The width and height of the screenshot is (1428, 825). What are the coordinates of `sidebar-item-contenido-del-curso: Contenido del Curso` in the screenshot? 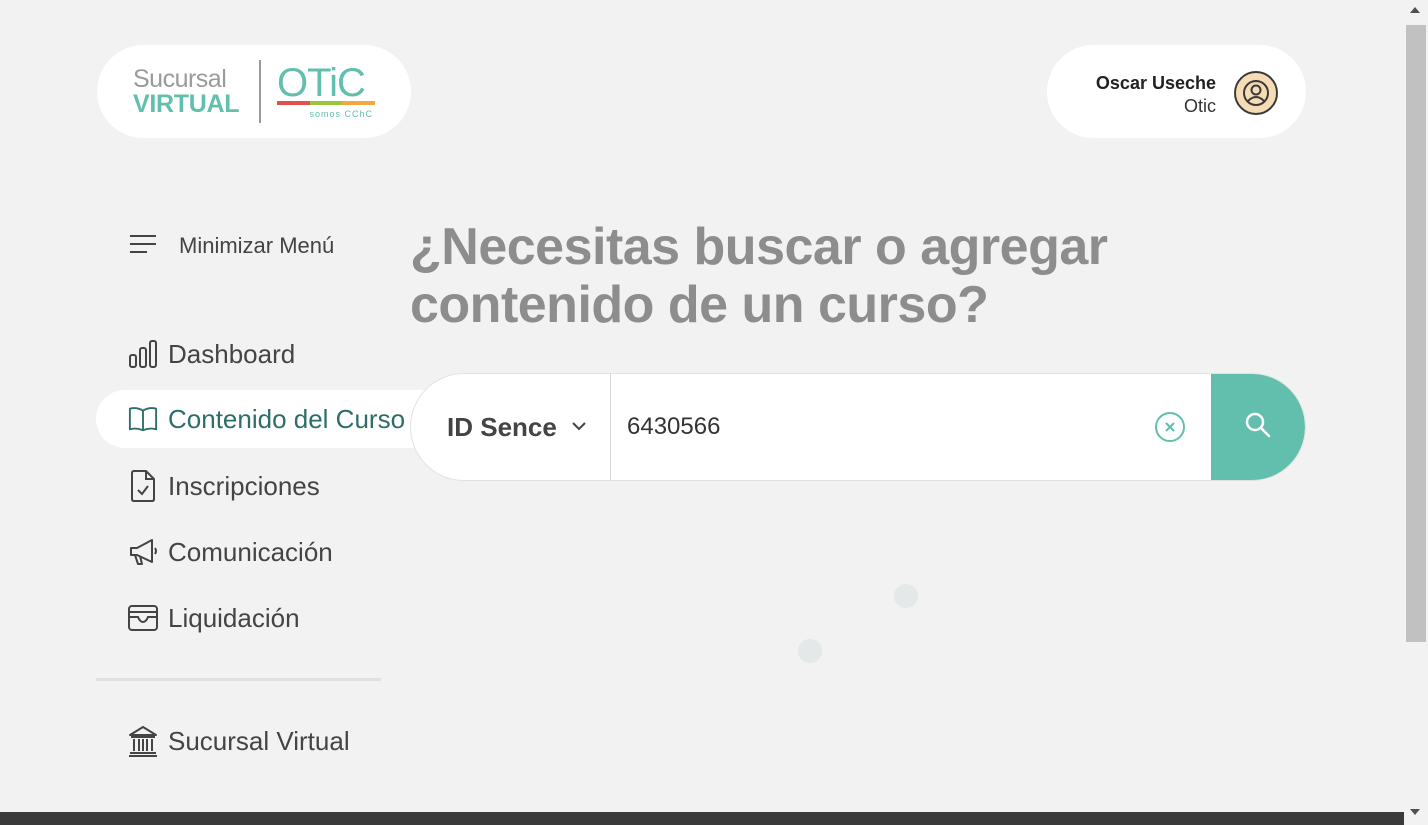 It's located at (266, 419).